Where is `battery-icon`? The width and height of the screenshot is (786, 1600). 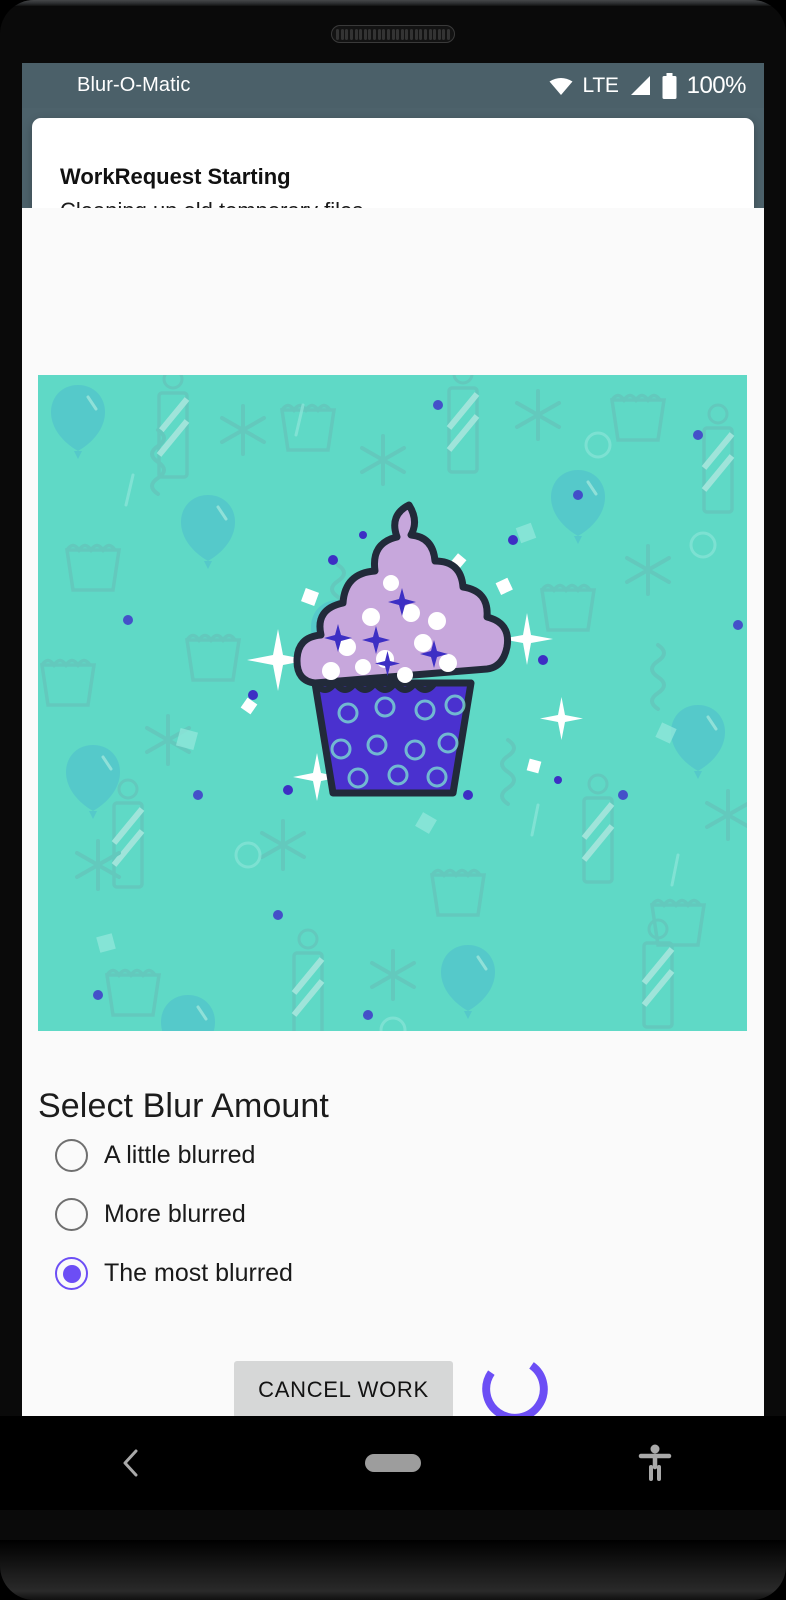
battery-icon is located at coordinates (669, 85).